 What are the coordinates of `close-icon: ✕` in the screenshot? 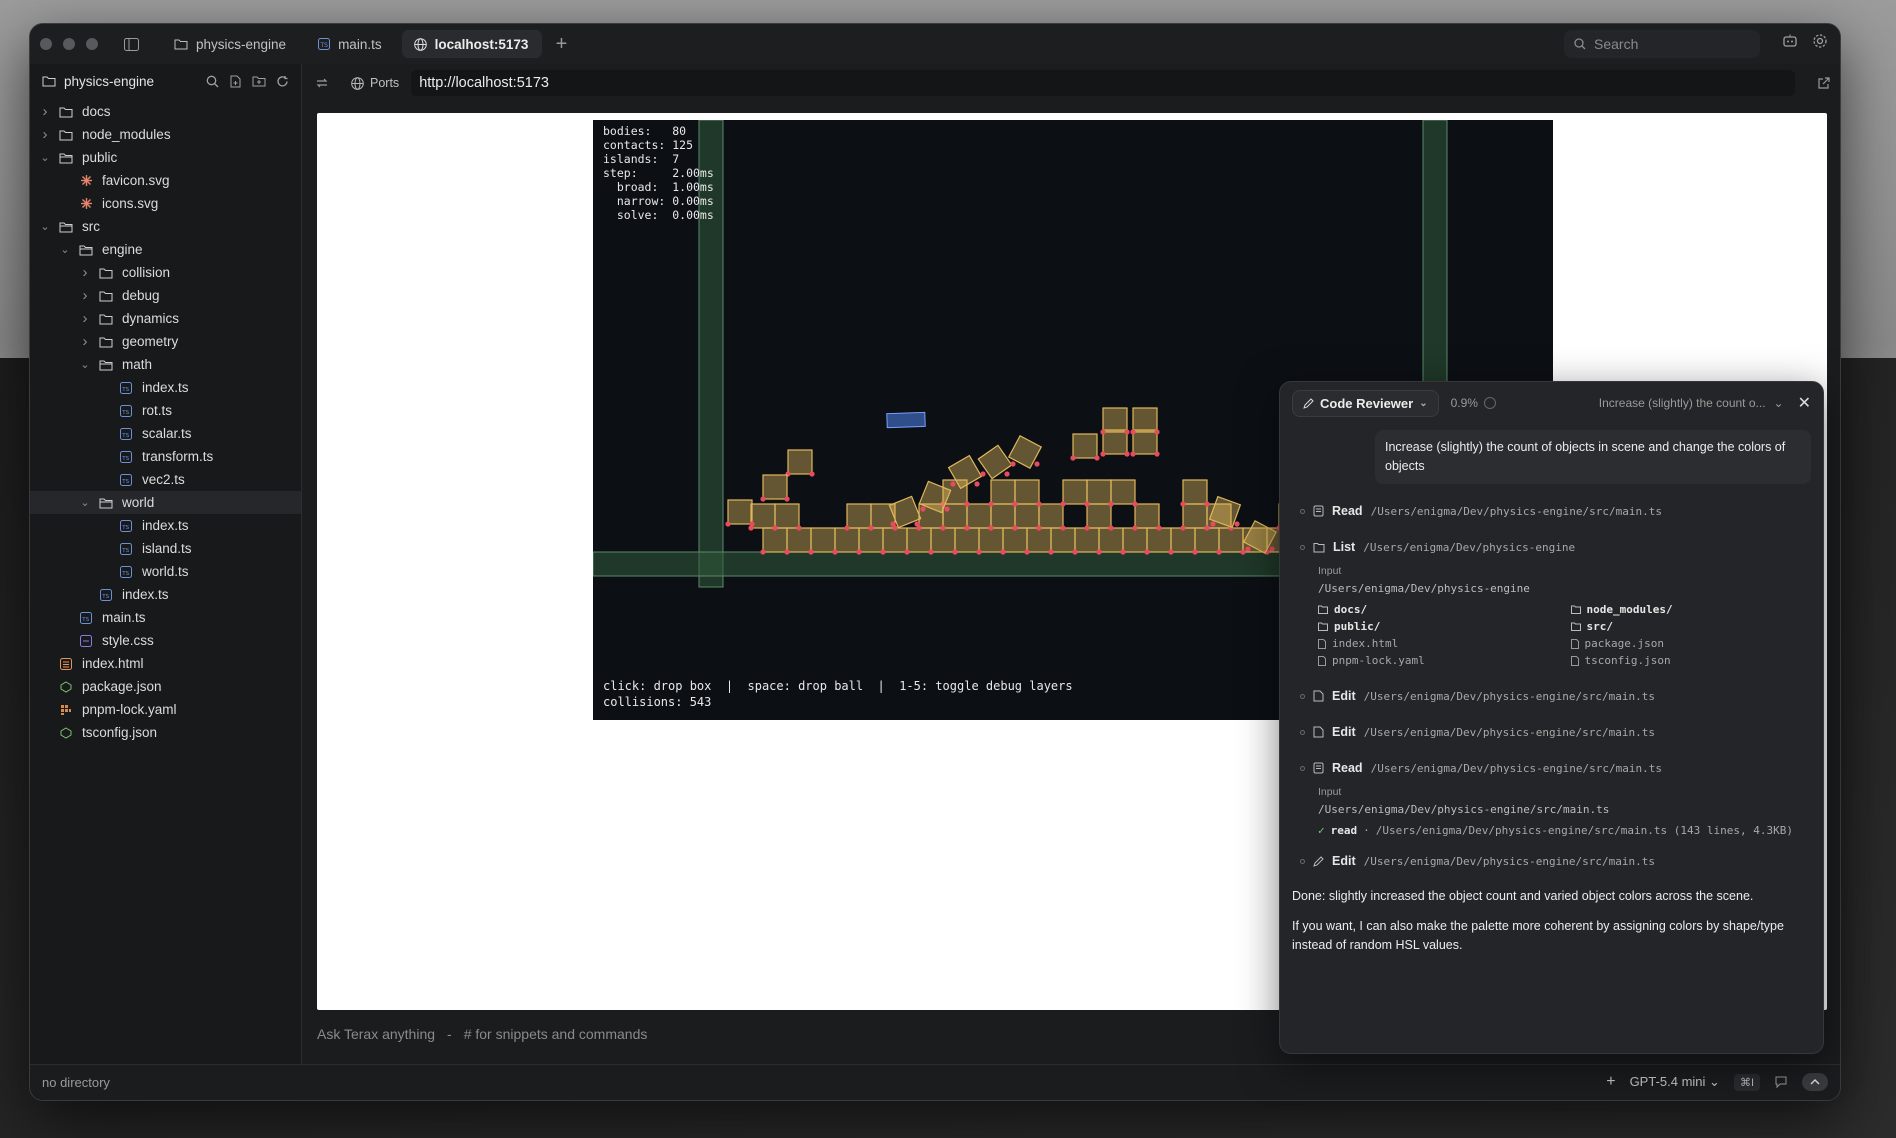 It's located at (1804, 403).